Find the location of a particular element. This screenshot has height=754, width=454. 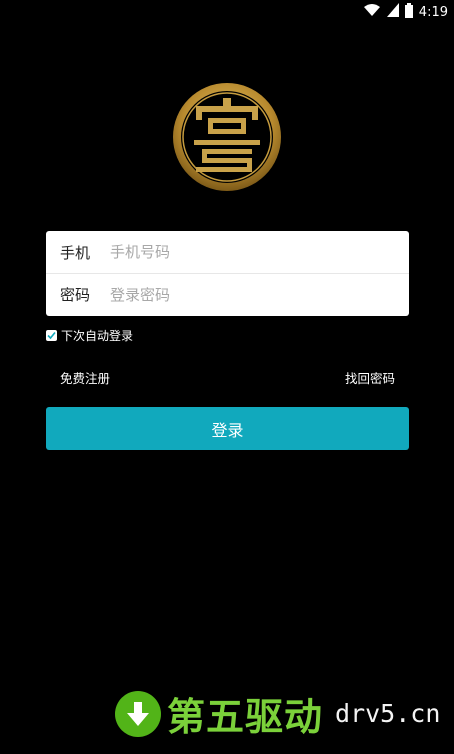

battery-icon is located at coordinates (408, 12).